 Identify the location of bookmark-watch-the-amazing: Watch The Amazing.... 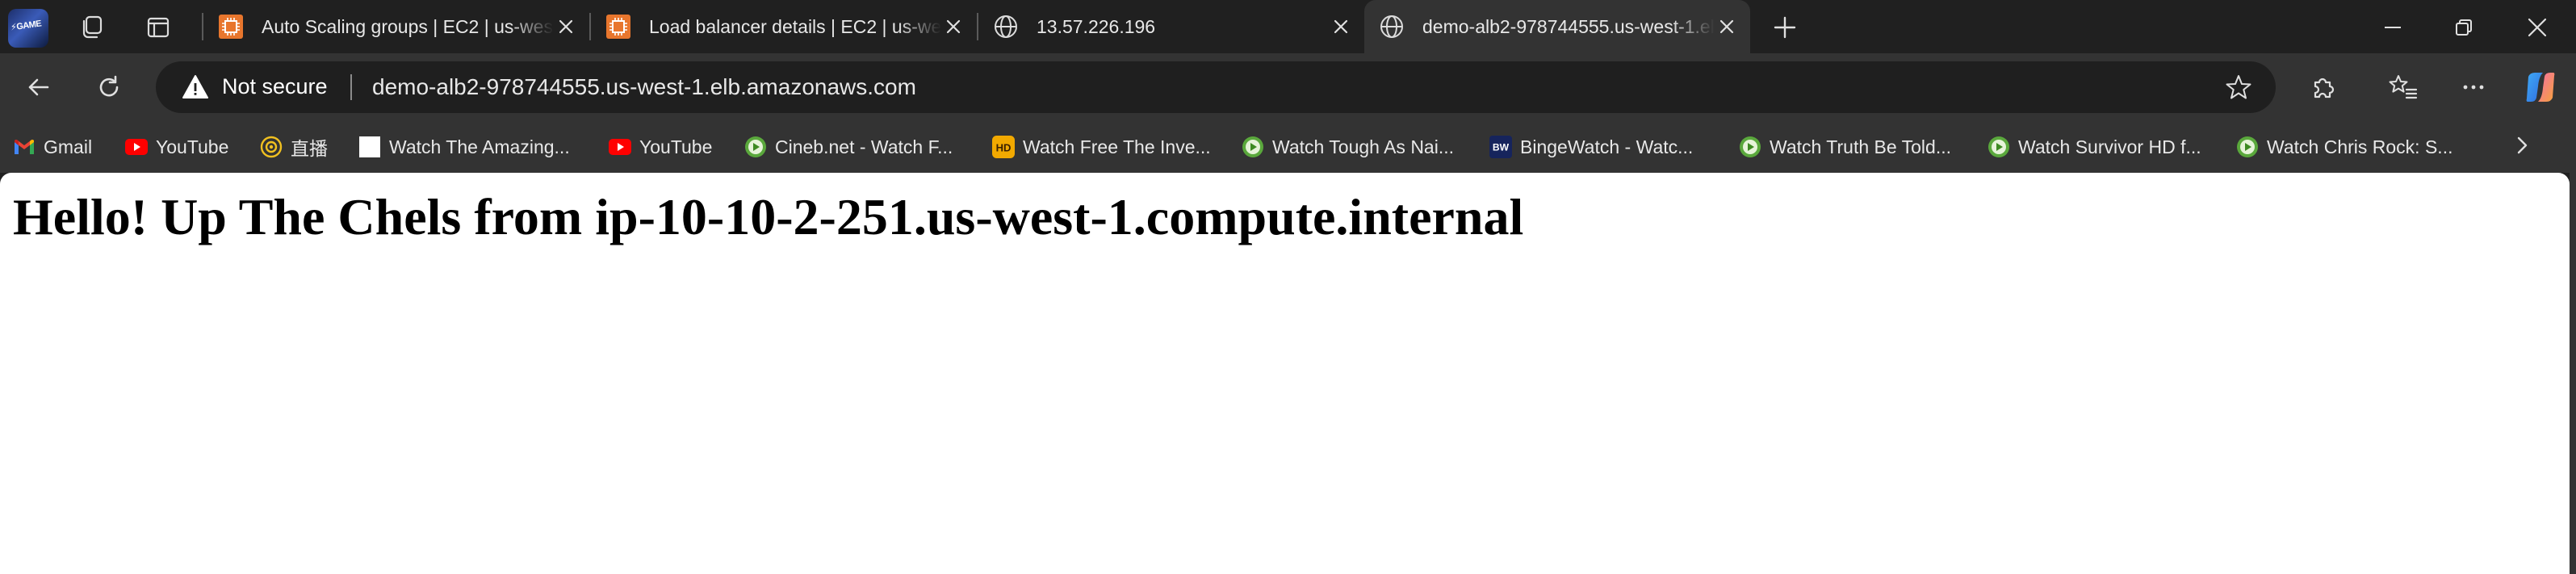
(464, 146).